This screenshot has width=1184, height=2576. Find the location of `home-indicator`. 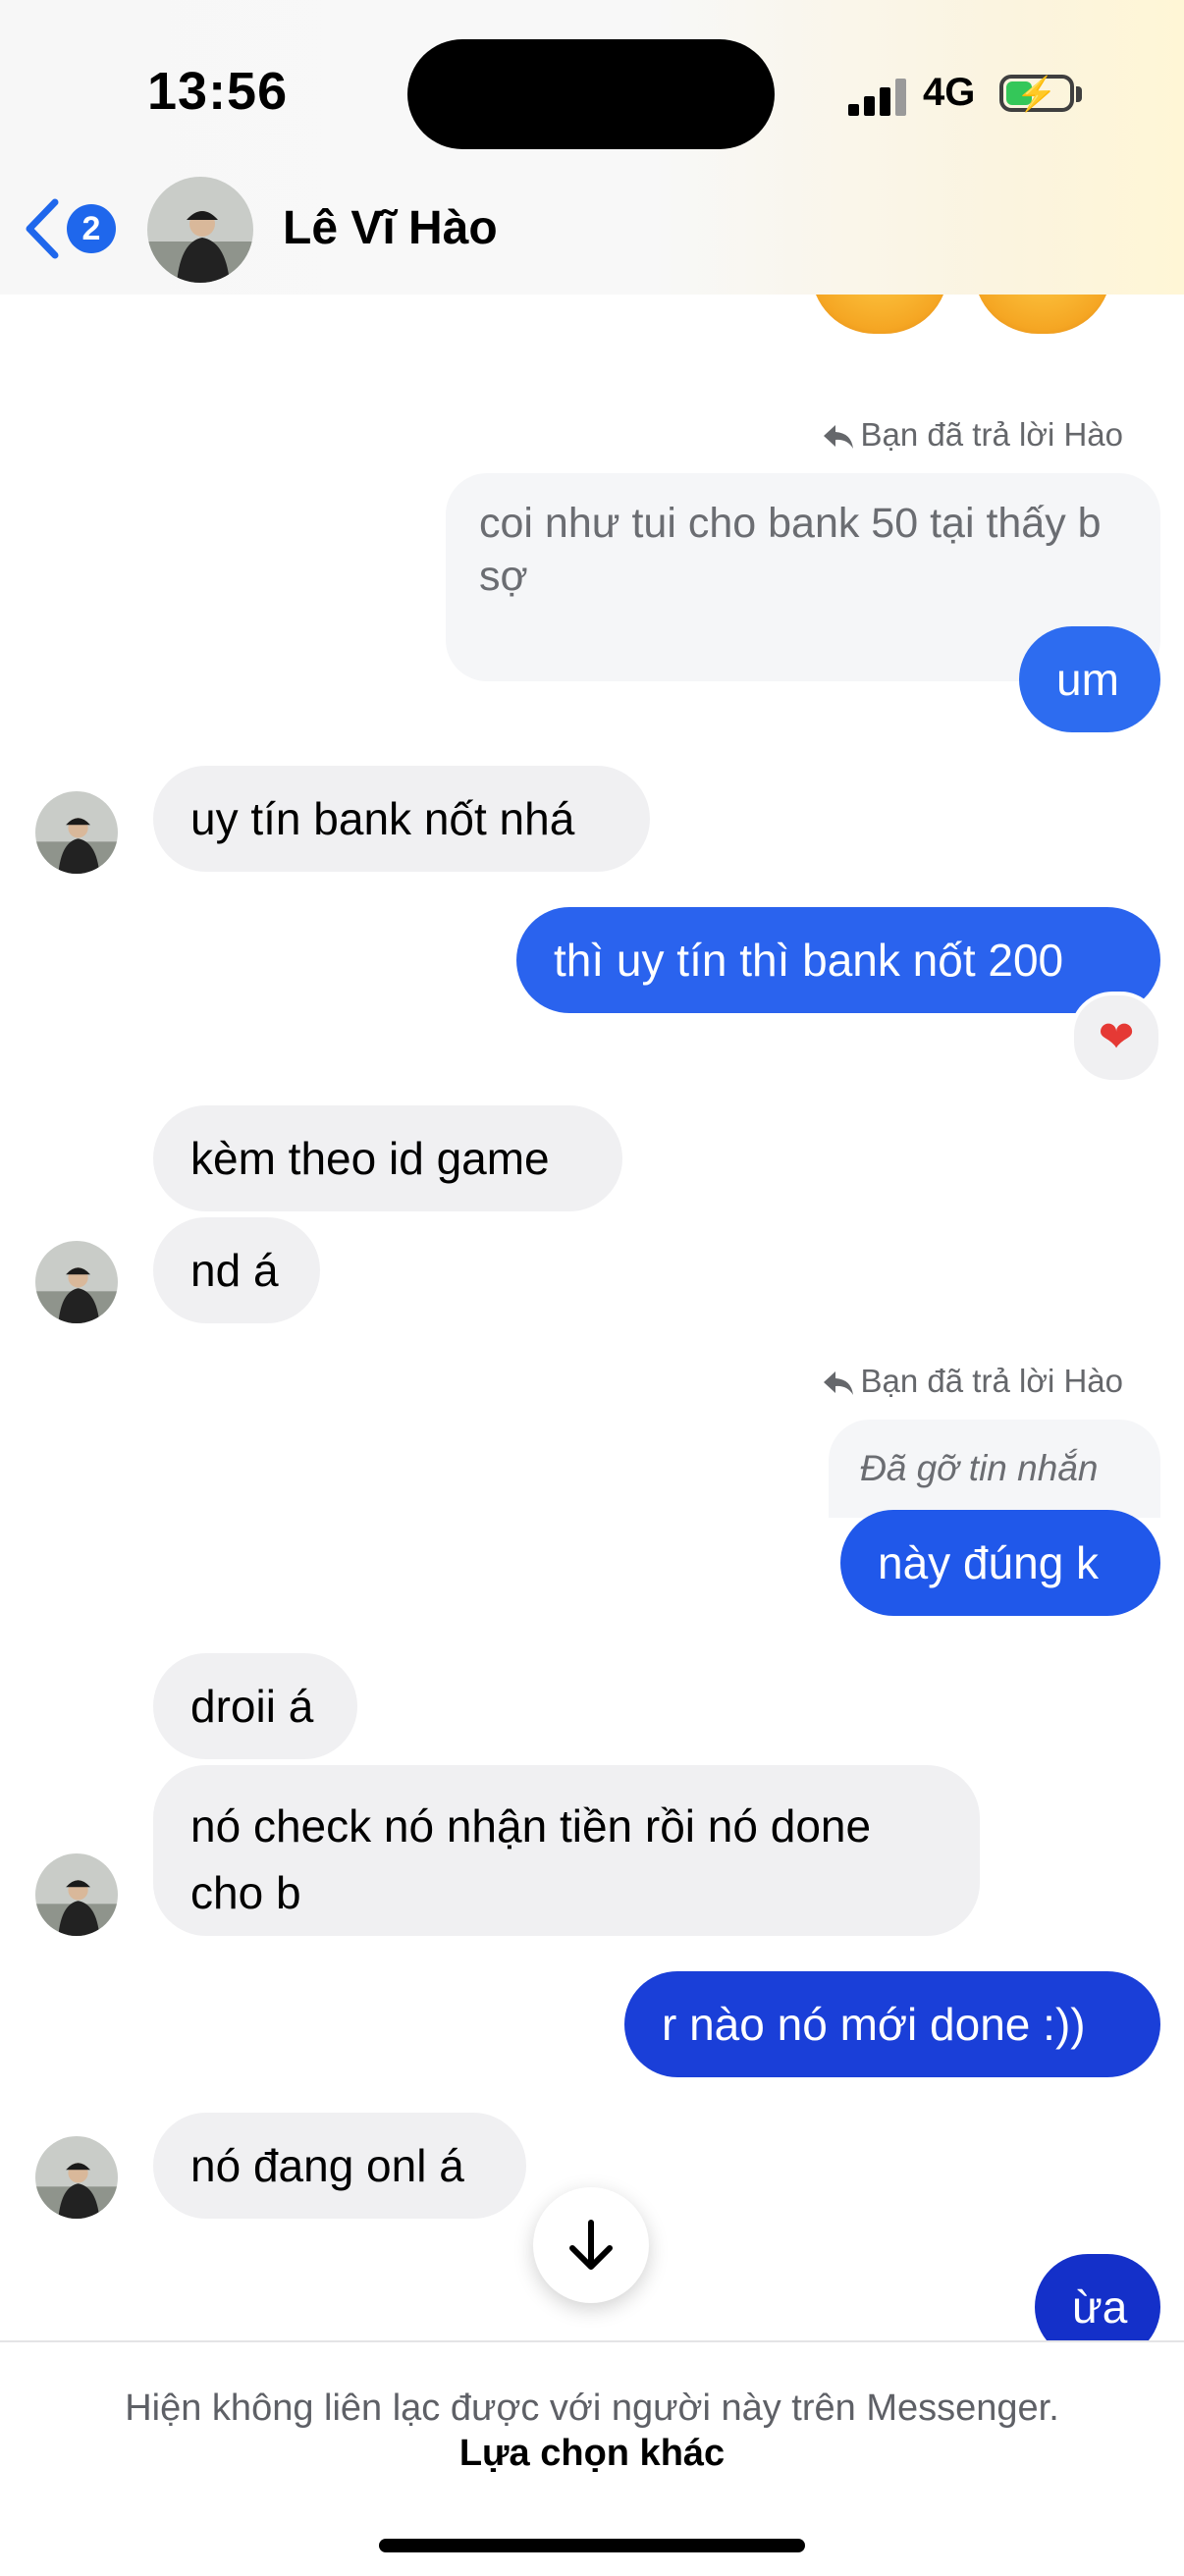

home-indicator is located at coordinates (592, 2545).